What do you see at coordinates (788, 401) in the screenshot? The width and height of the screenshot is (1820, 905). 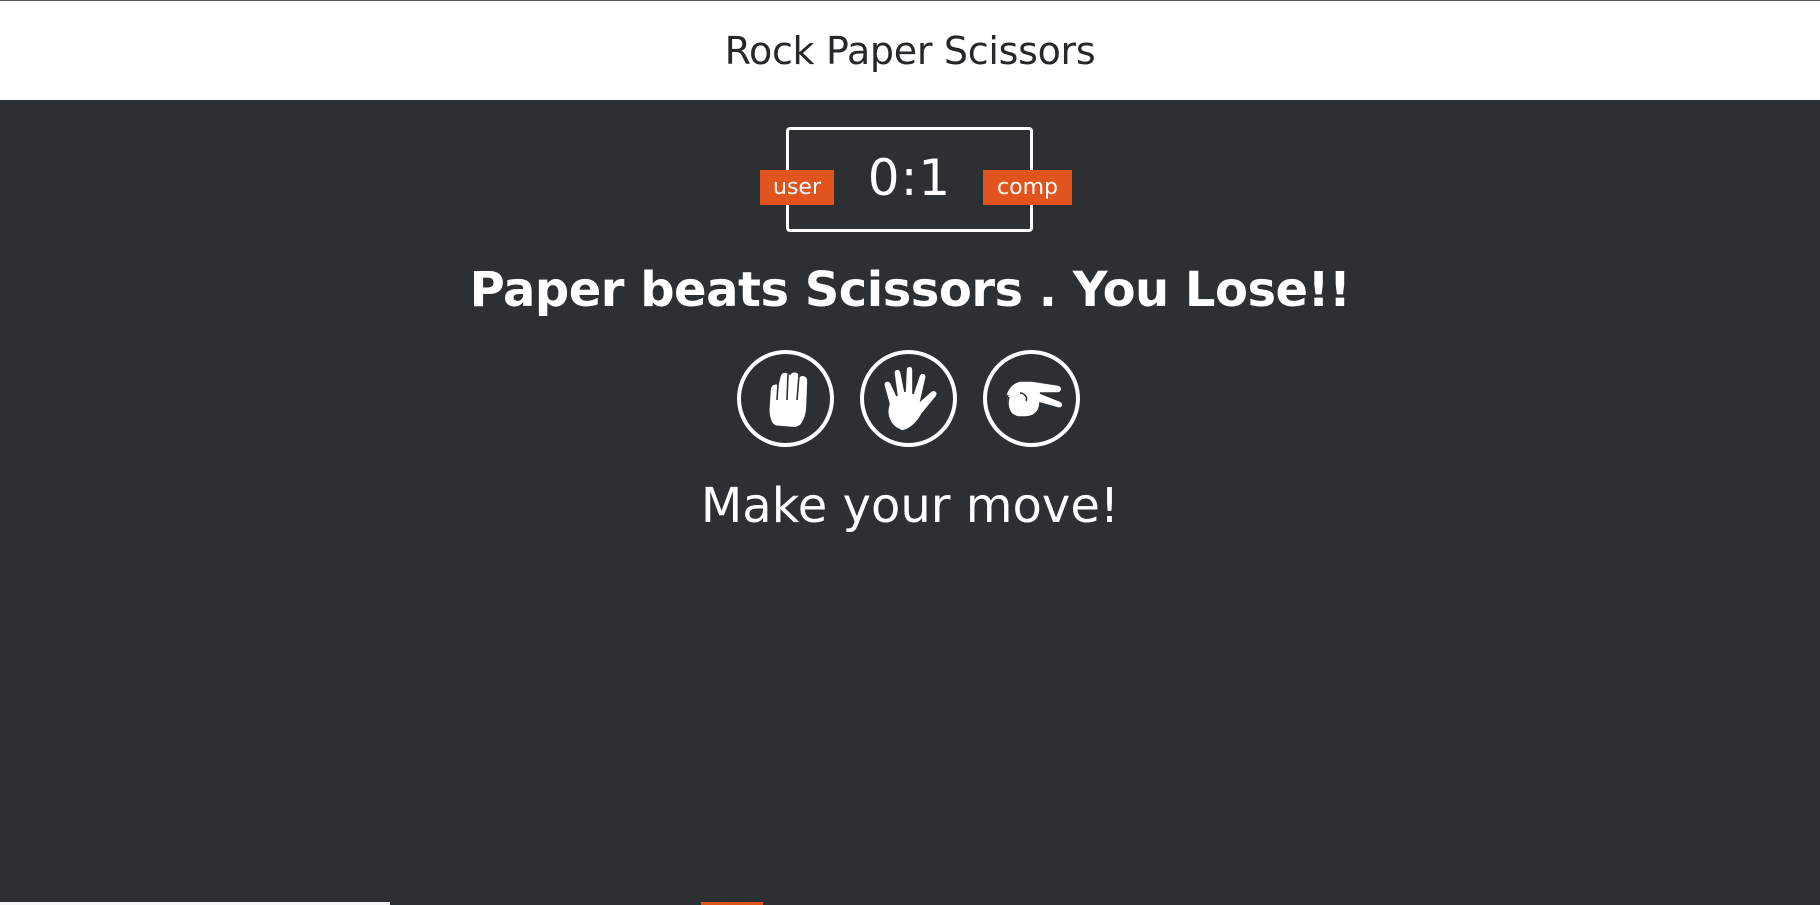 I see `rock-fist-icon` at bounding box center [788, 401].